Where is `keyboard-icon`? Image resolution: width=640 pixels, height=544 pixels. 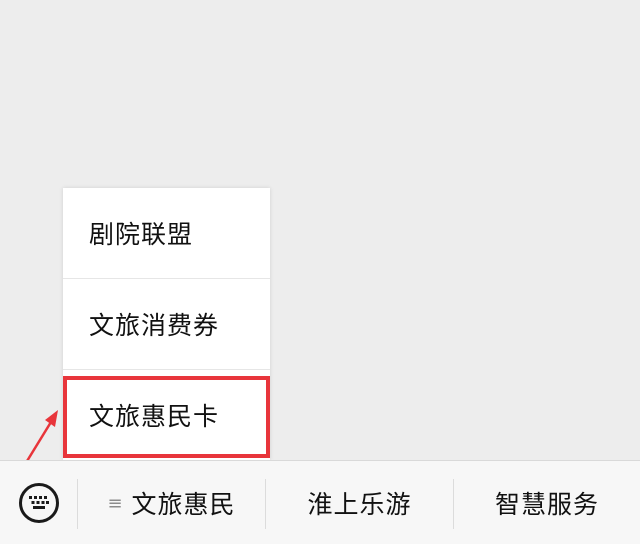
keyboard-icon is located at coordinates (38, 503).